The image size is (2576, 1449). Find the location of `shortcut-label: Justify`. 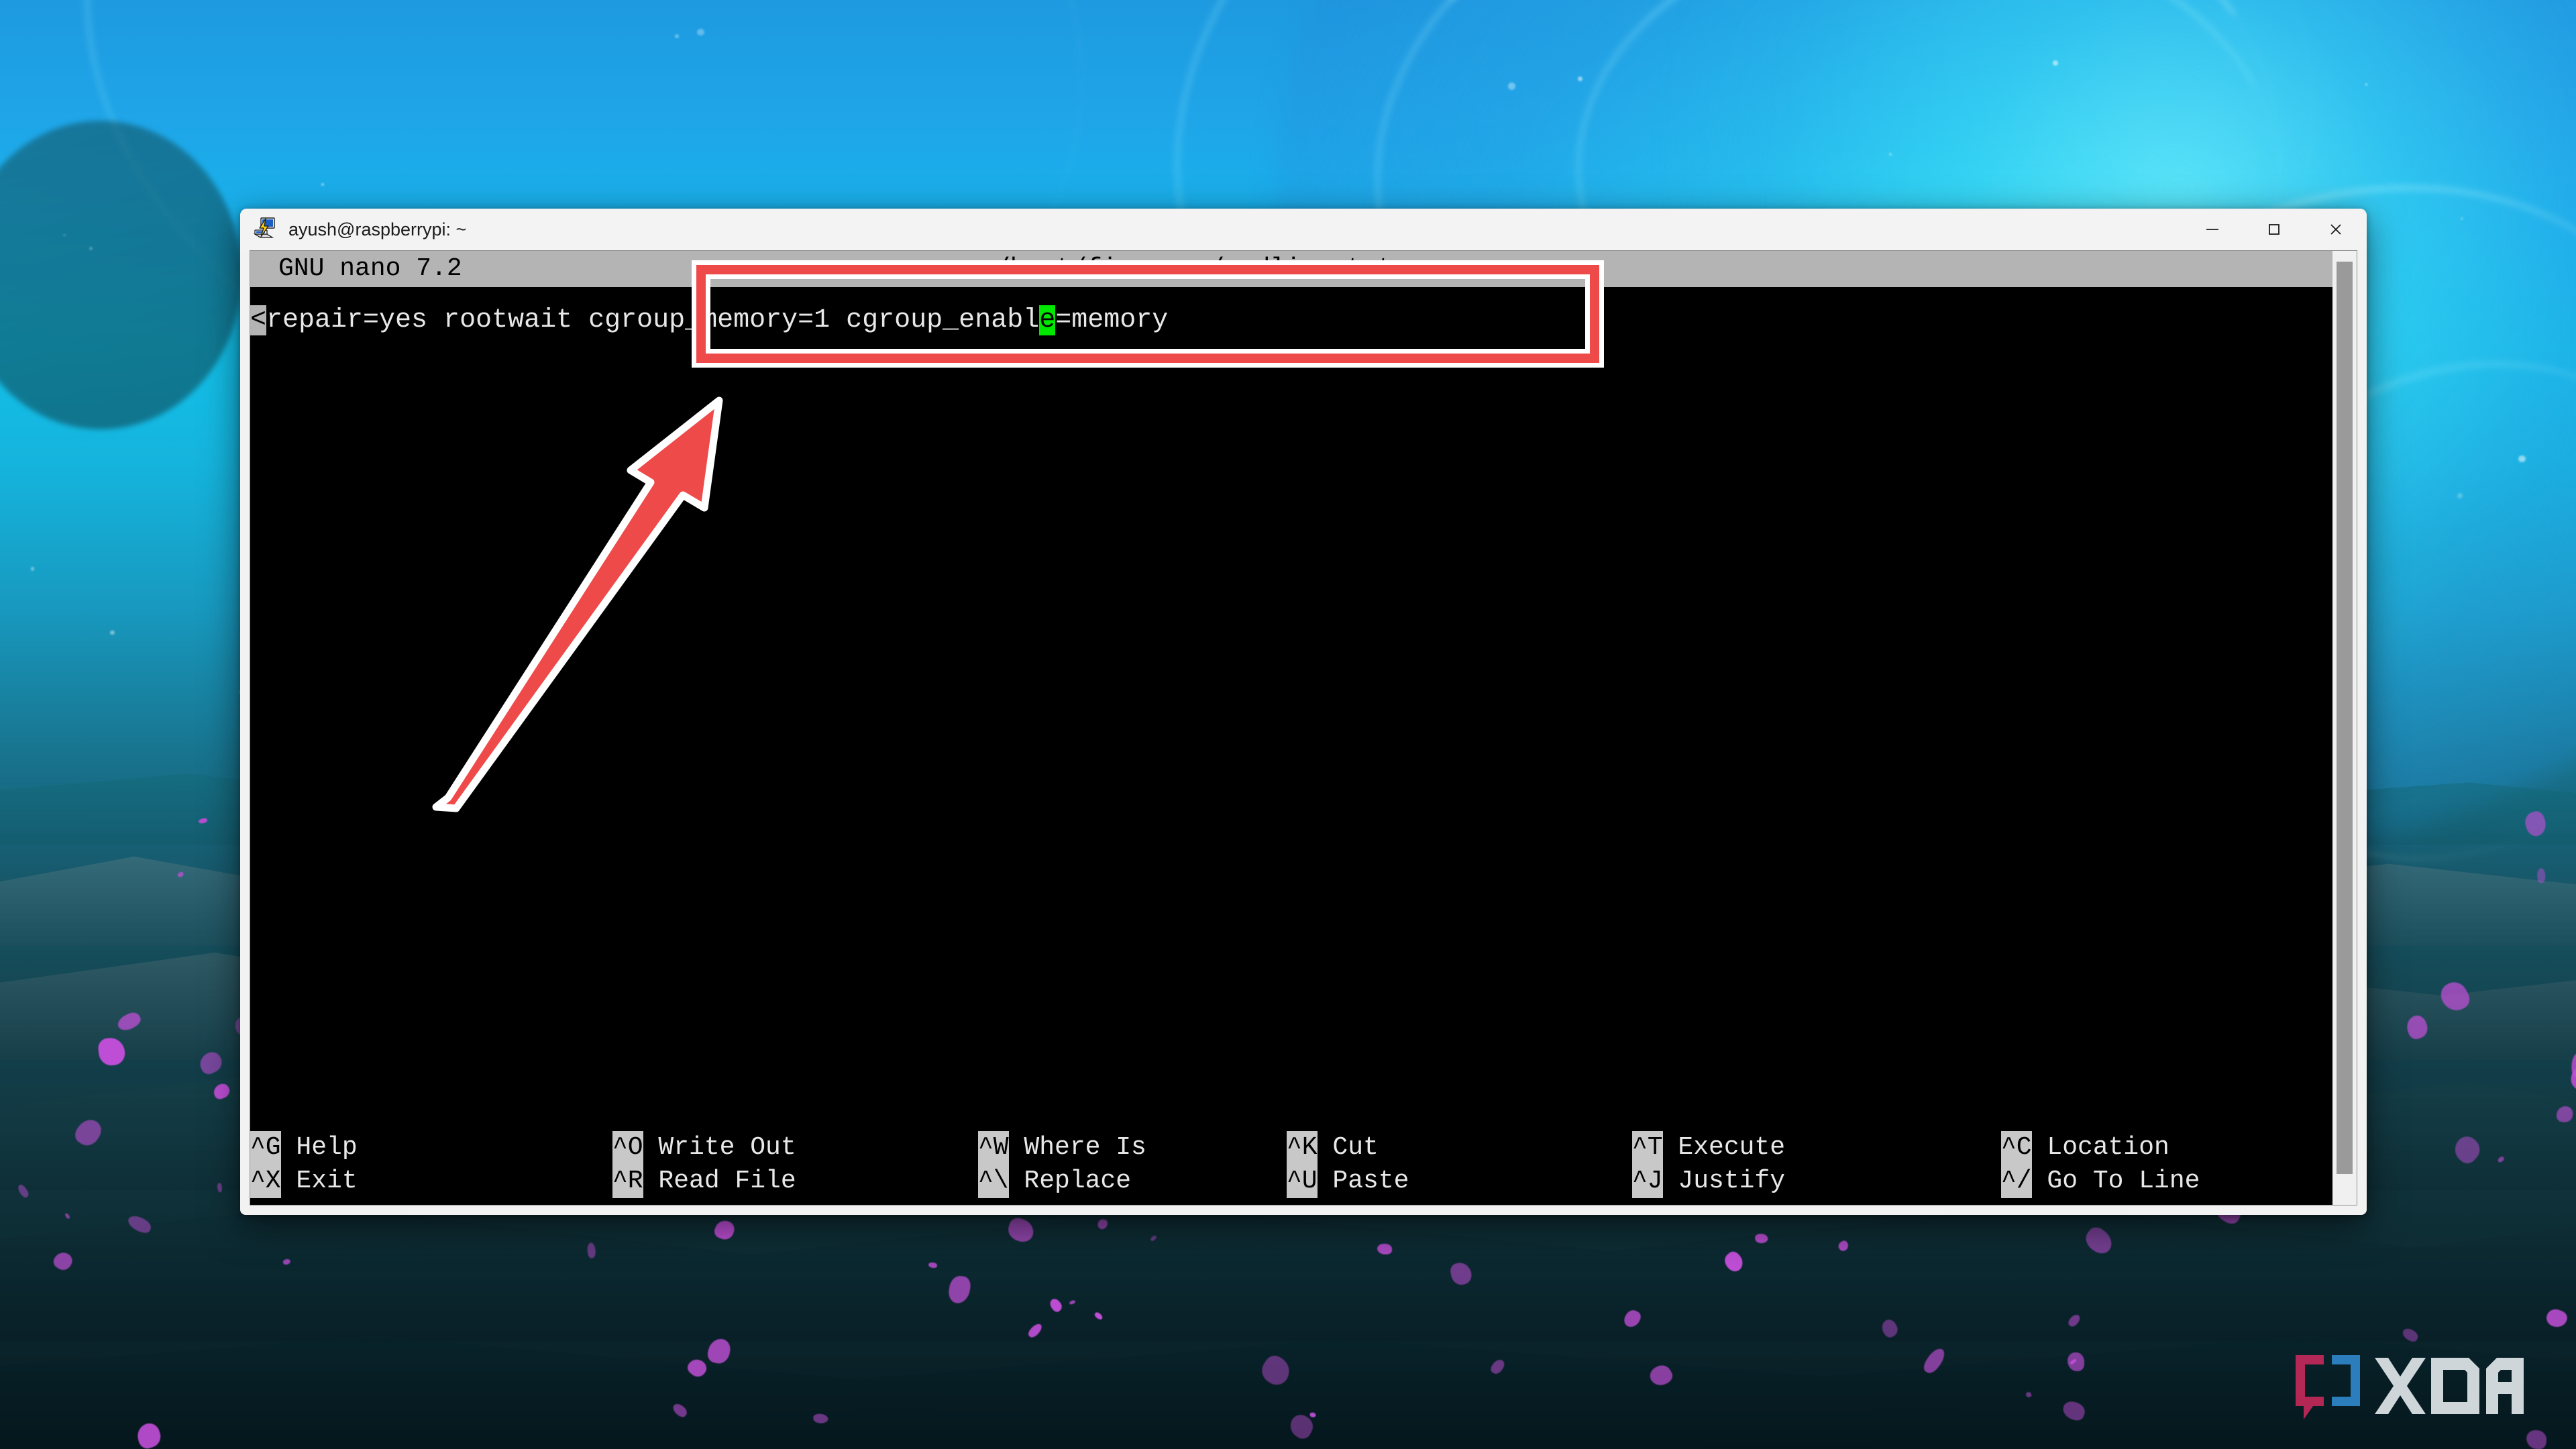

shortcut-label: Justify is located at coordinates (1724, 1181).